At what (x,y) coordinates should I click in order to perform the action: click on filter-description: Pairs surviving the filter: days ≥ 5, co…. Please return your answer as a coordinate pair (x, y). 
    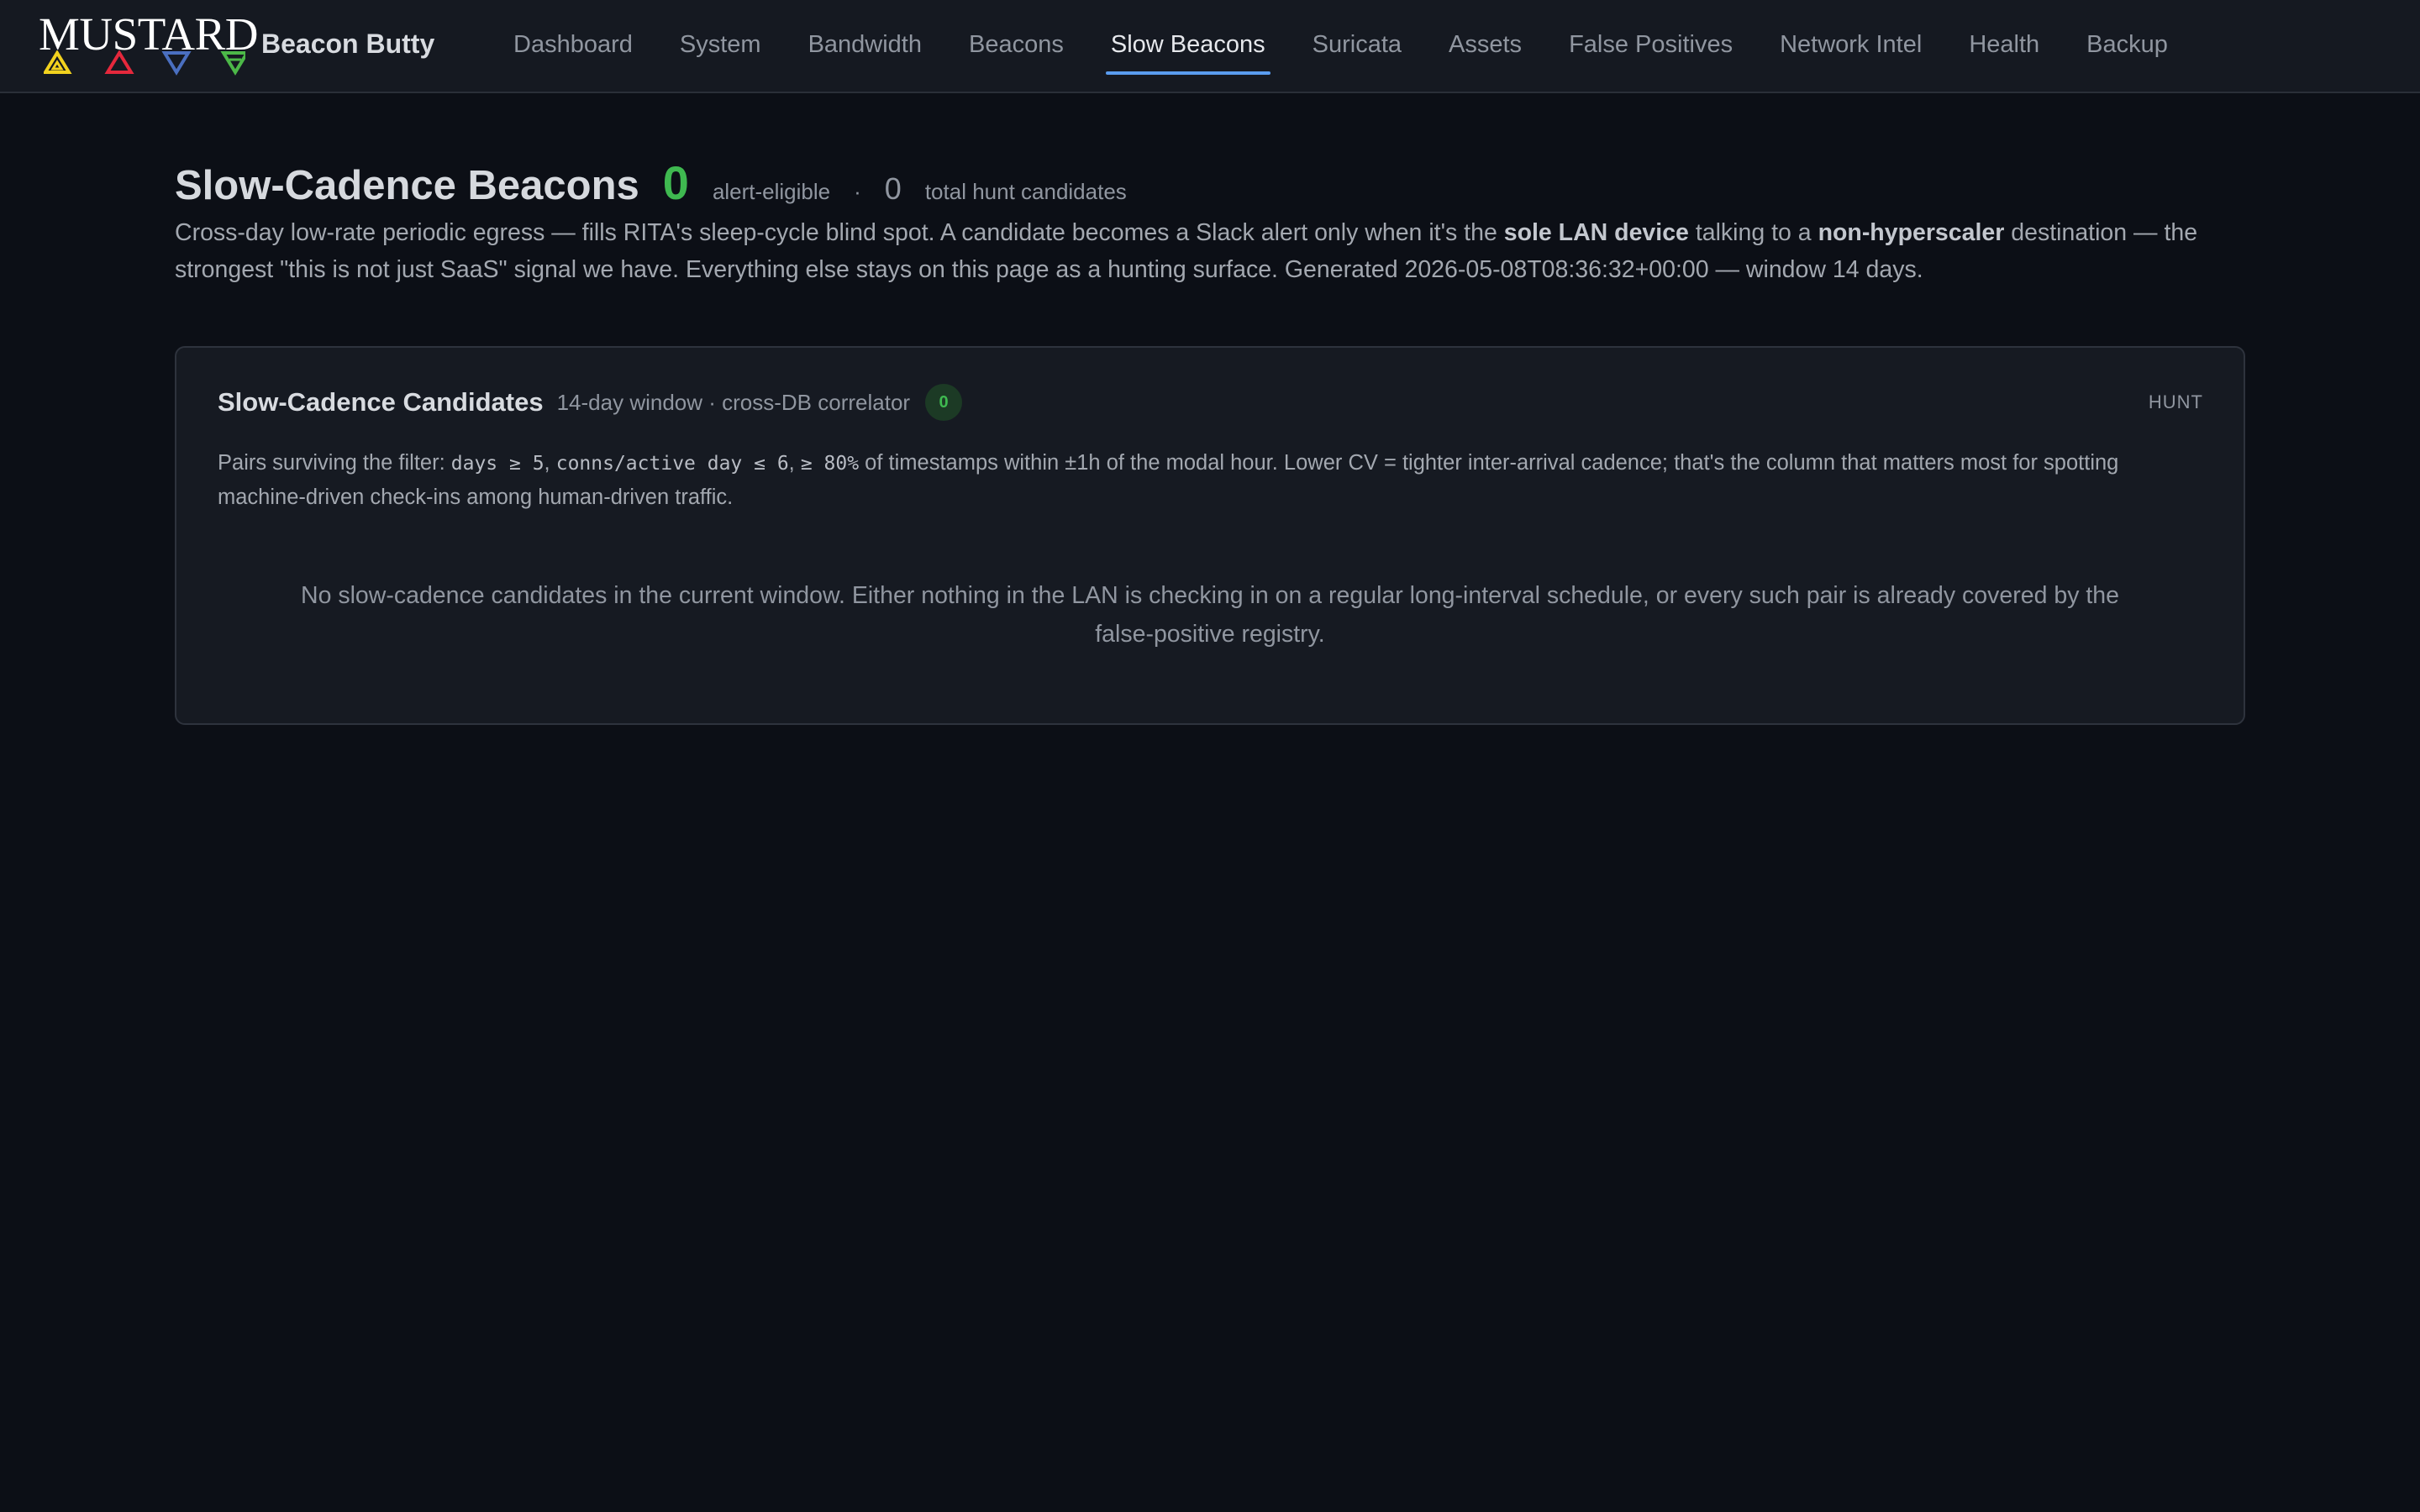
    Looking at the image, I should click on (1213, 480).